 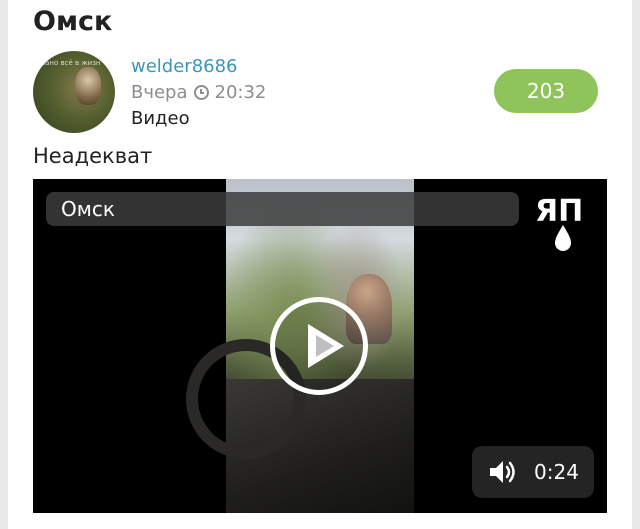 I want to click on post-meta: Вчера 20:32, so click(x=198, y=92).